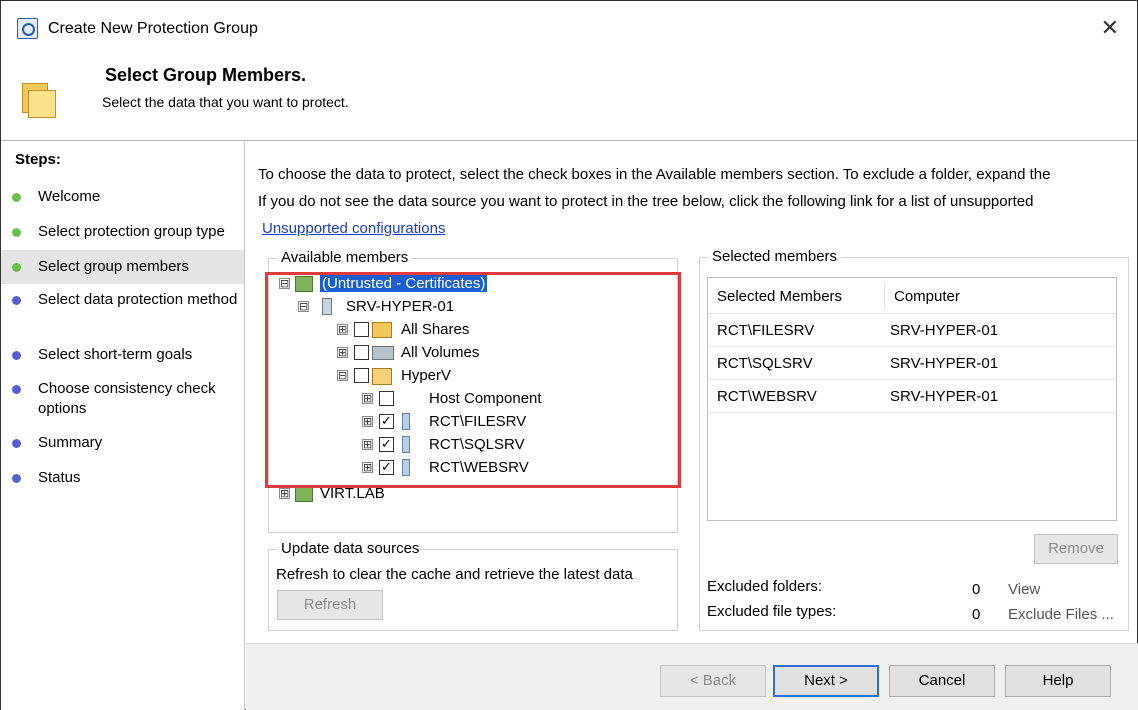  What do you see at coordinates (38, 159) in the screenshot?
I see `steps-heading: Steps:` at bounding box center [38, 159].